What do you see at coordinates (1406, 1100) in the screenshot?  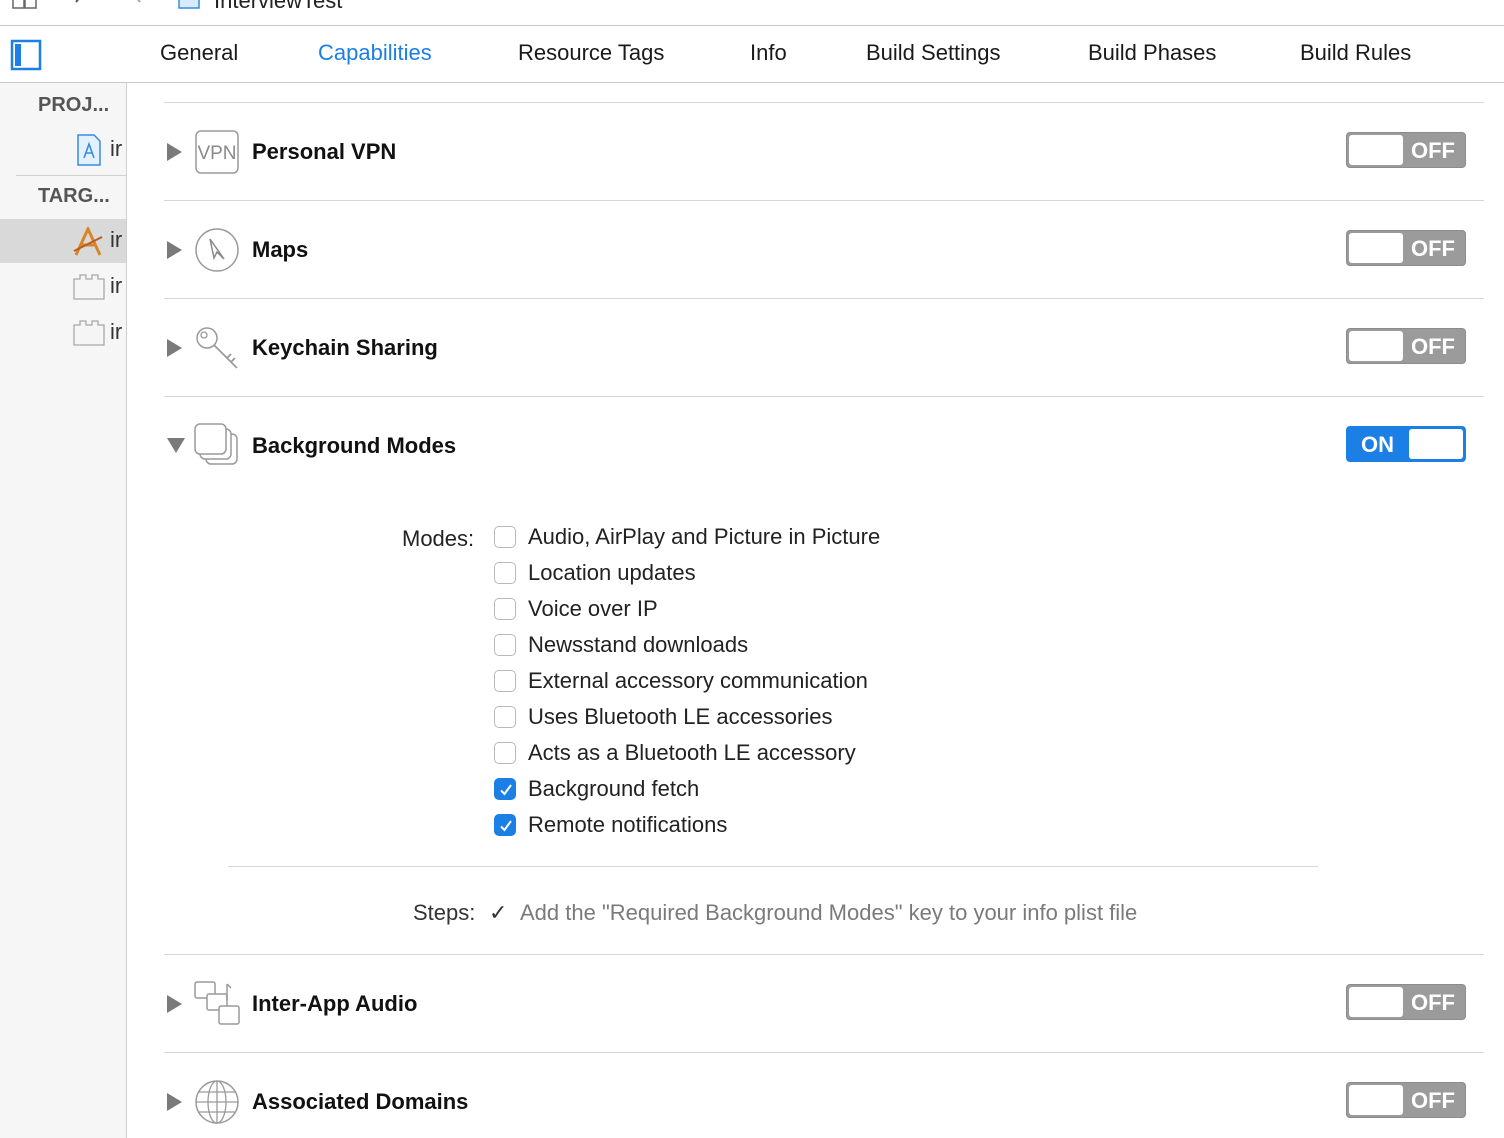 I see `associated-domains-toggle: OFF` at bounding box center [1406, 1100].